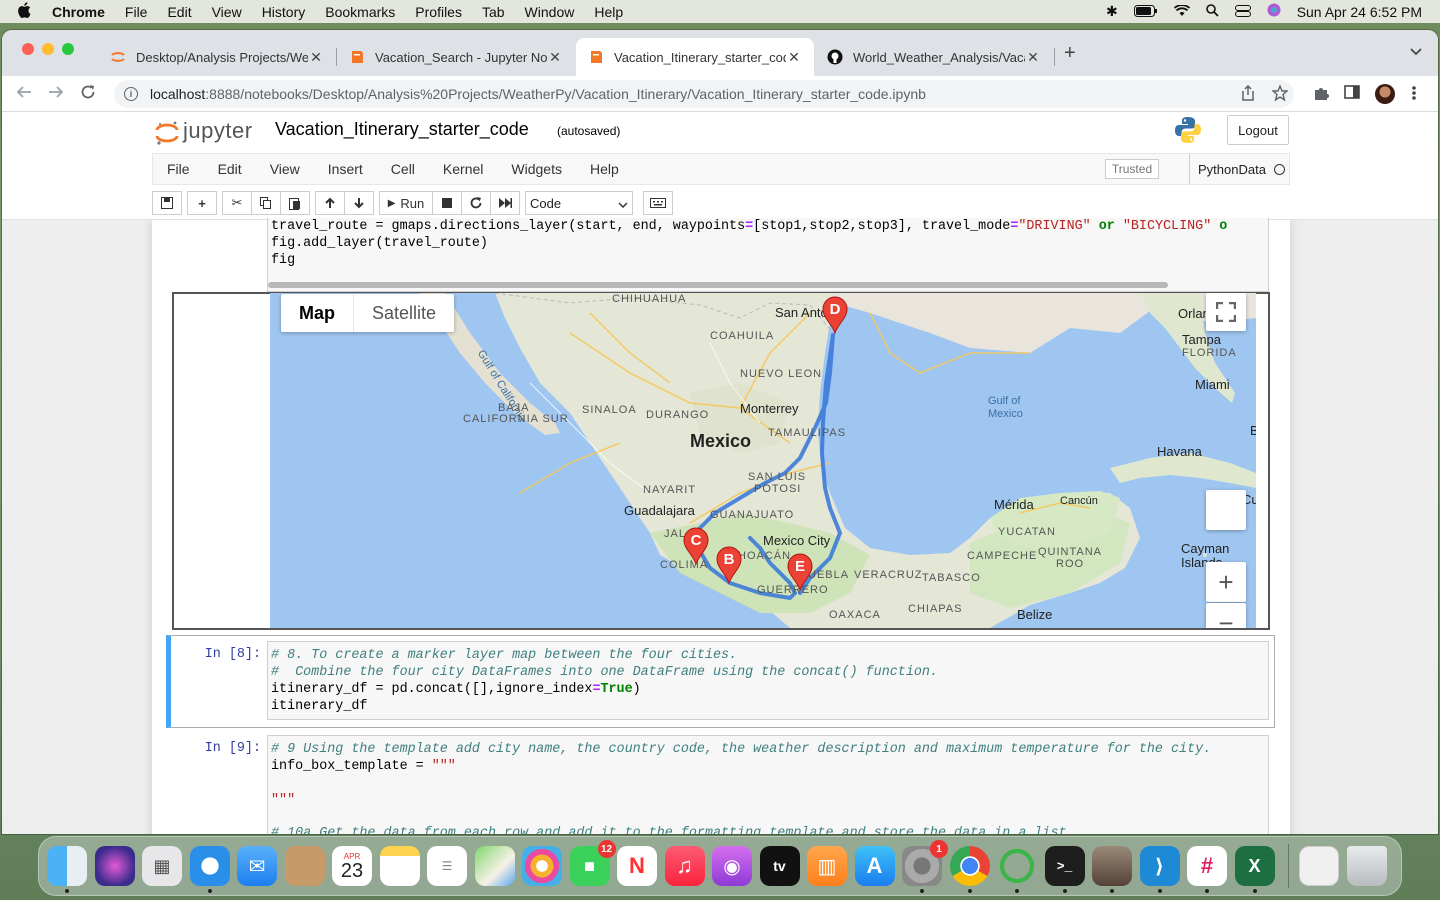  Describe the element at coordinates (579, 203) in the screenshot. I see `cell-type-select: Code` at that location.